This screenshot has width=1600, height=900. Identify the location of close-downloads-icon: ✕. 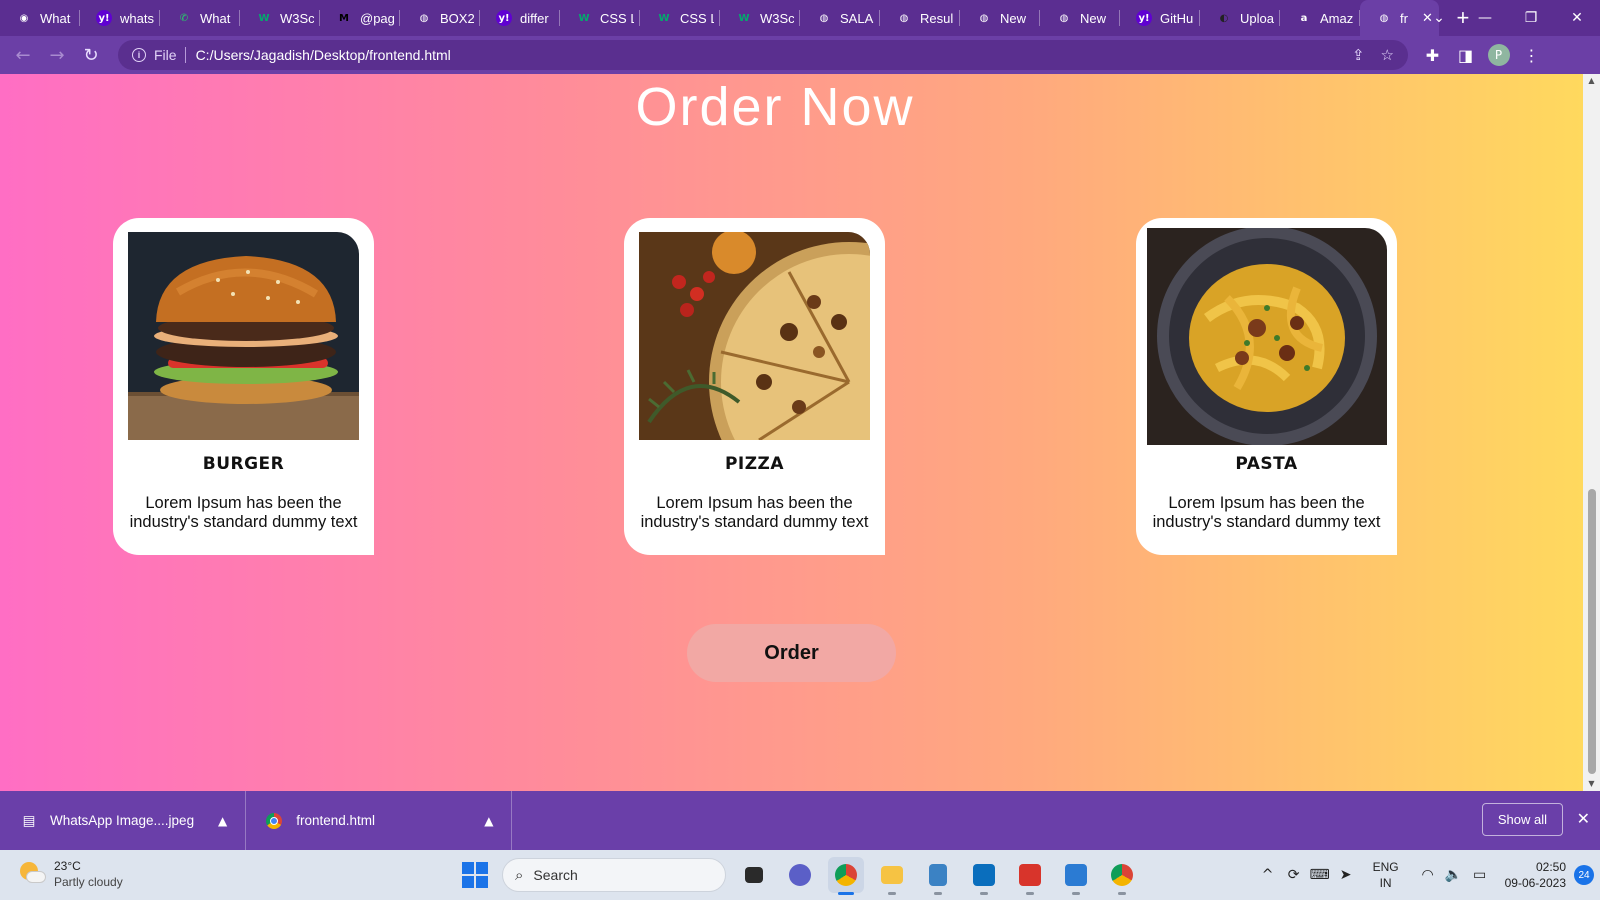
(1583, 818).